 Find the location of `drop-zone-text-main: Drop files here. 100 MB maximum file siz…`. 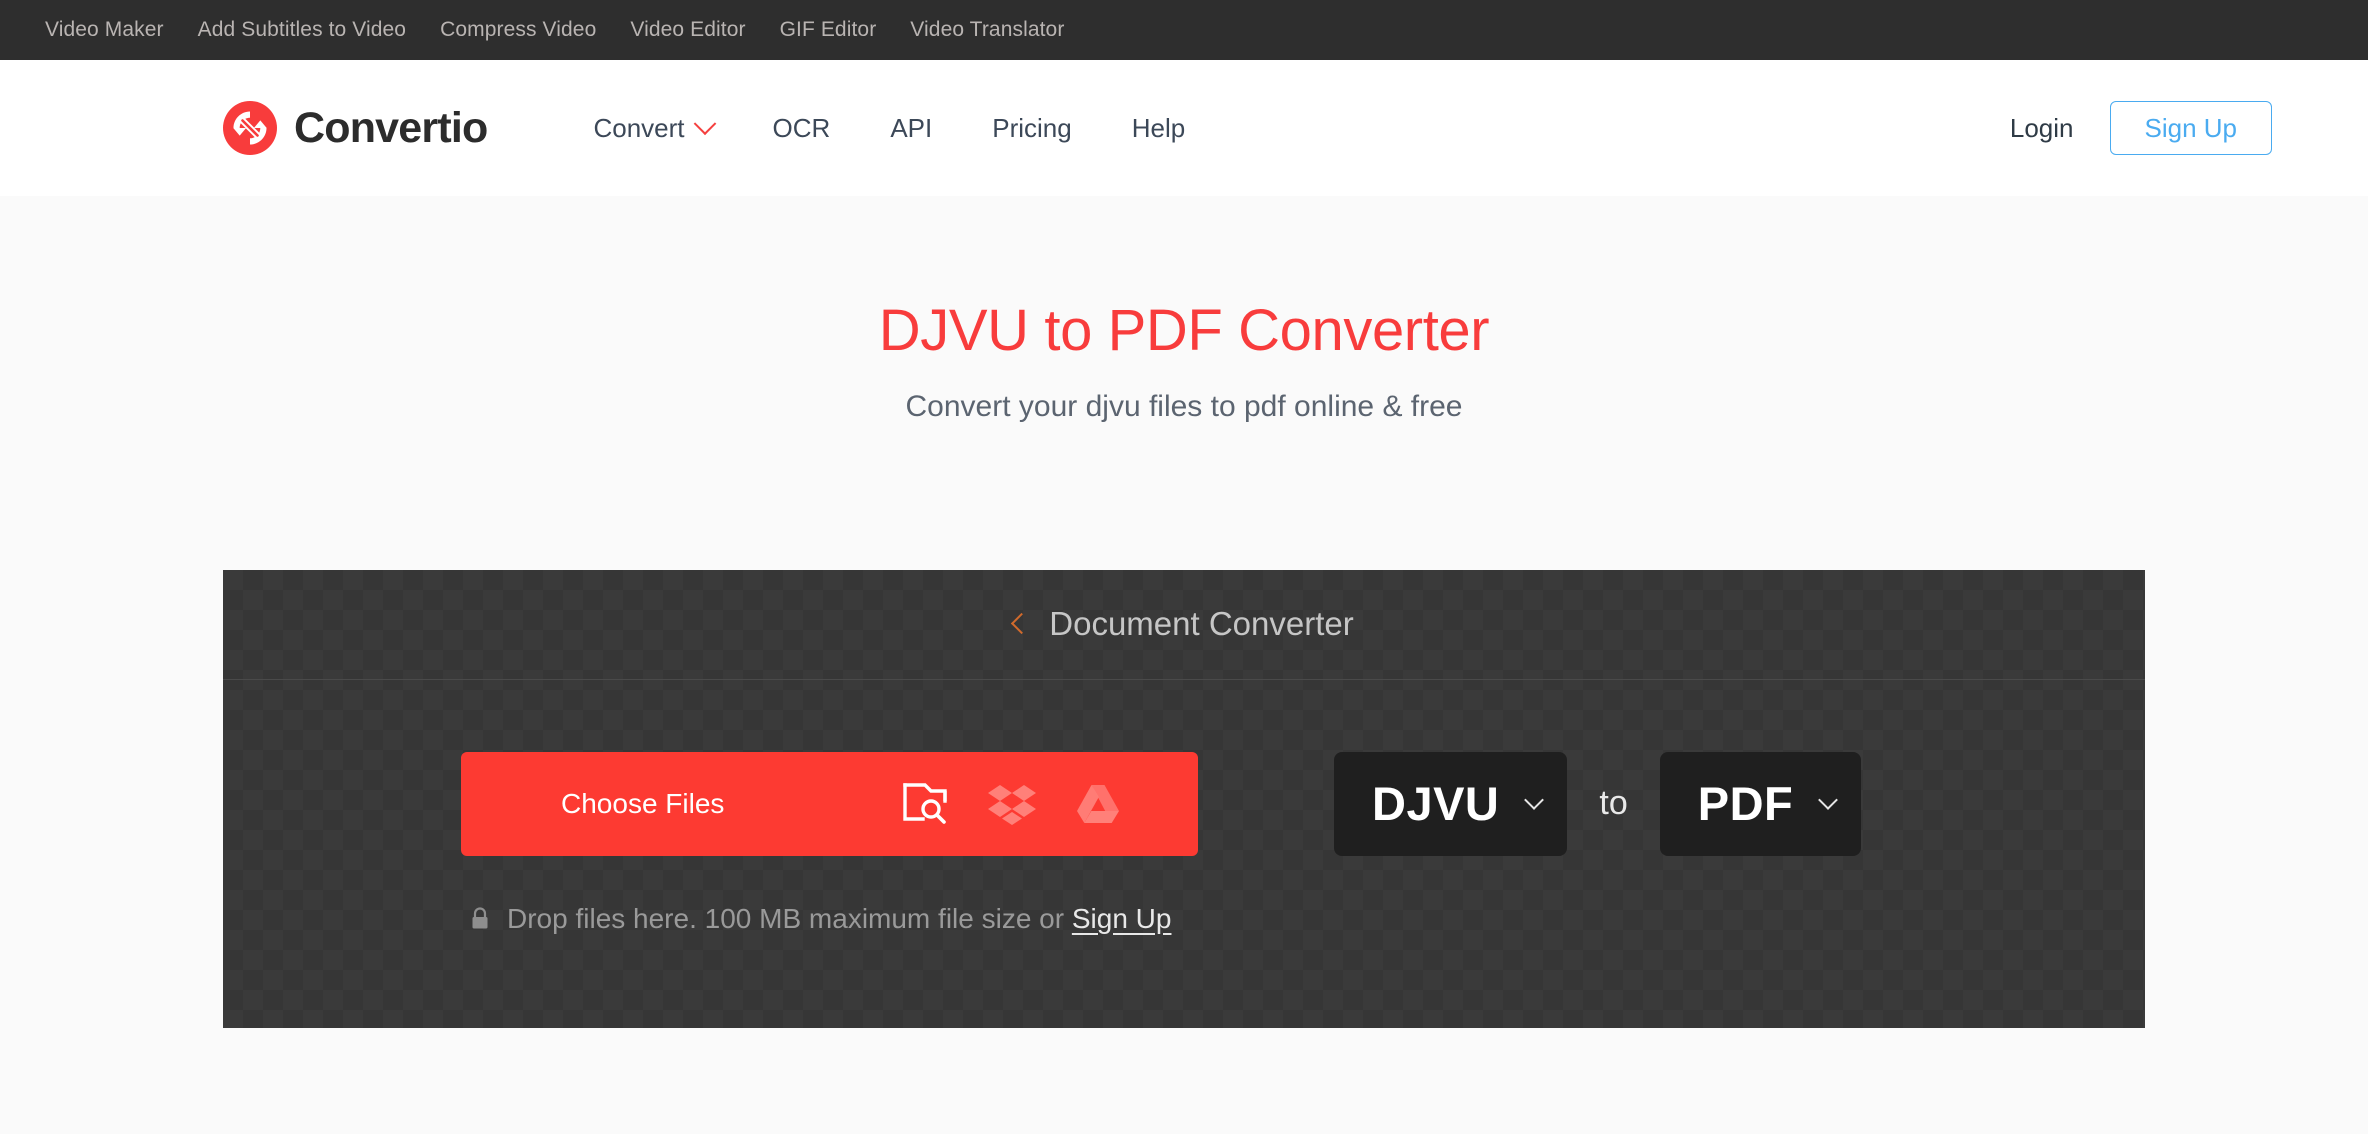

drop-zone-text-main: Drop files here. 100 MB maximum file siz… is located at coordinates (789, 918).